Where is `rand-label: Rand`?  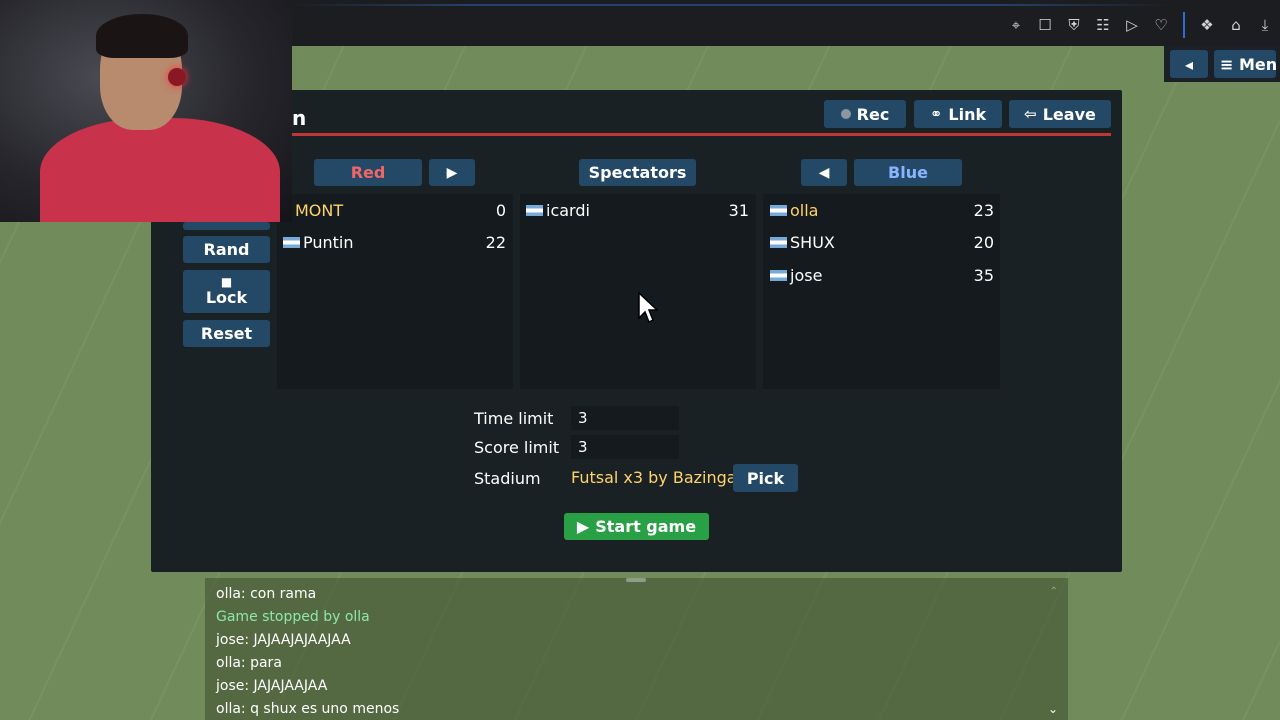 rand-label: Rand is located at coordinates (226, 249).